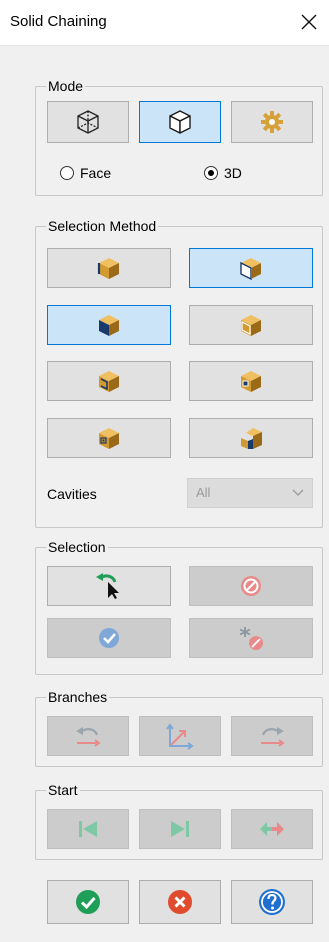 The image size is (329, 942). I want to click on add-check-icon, so click(109, 638).